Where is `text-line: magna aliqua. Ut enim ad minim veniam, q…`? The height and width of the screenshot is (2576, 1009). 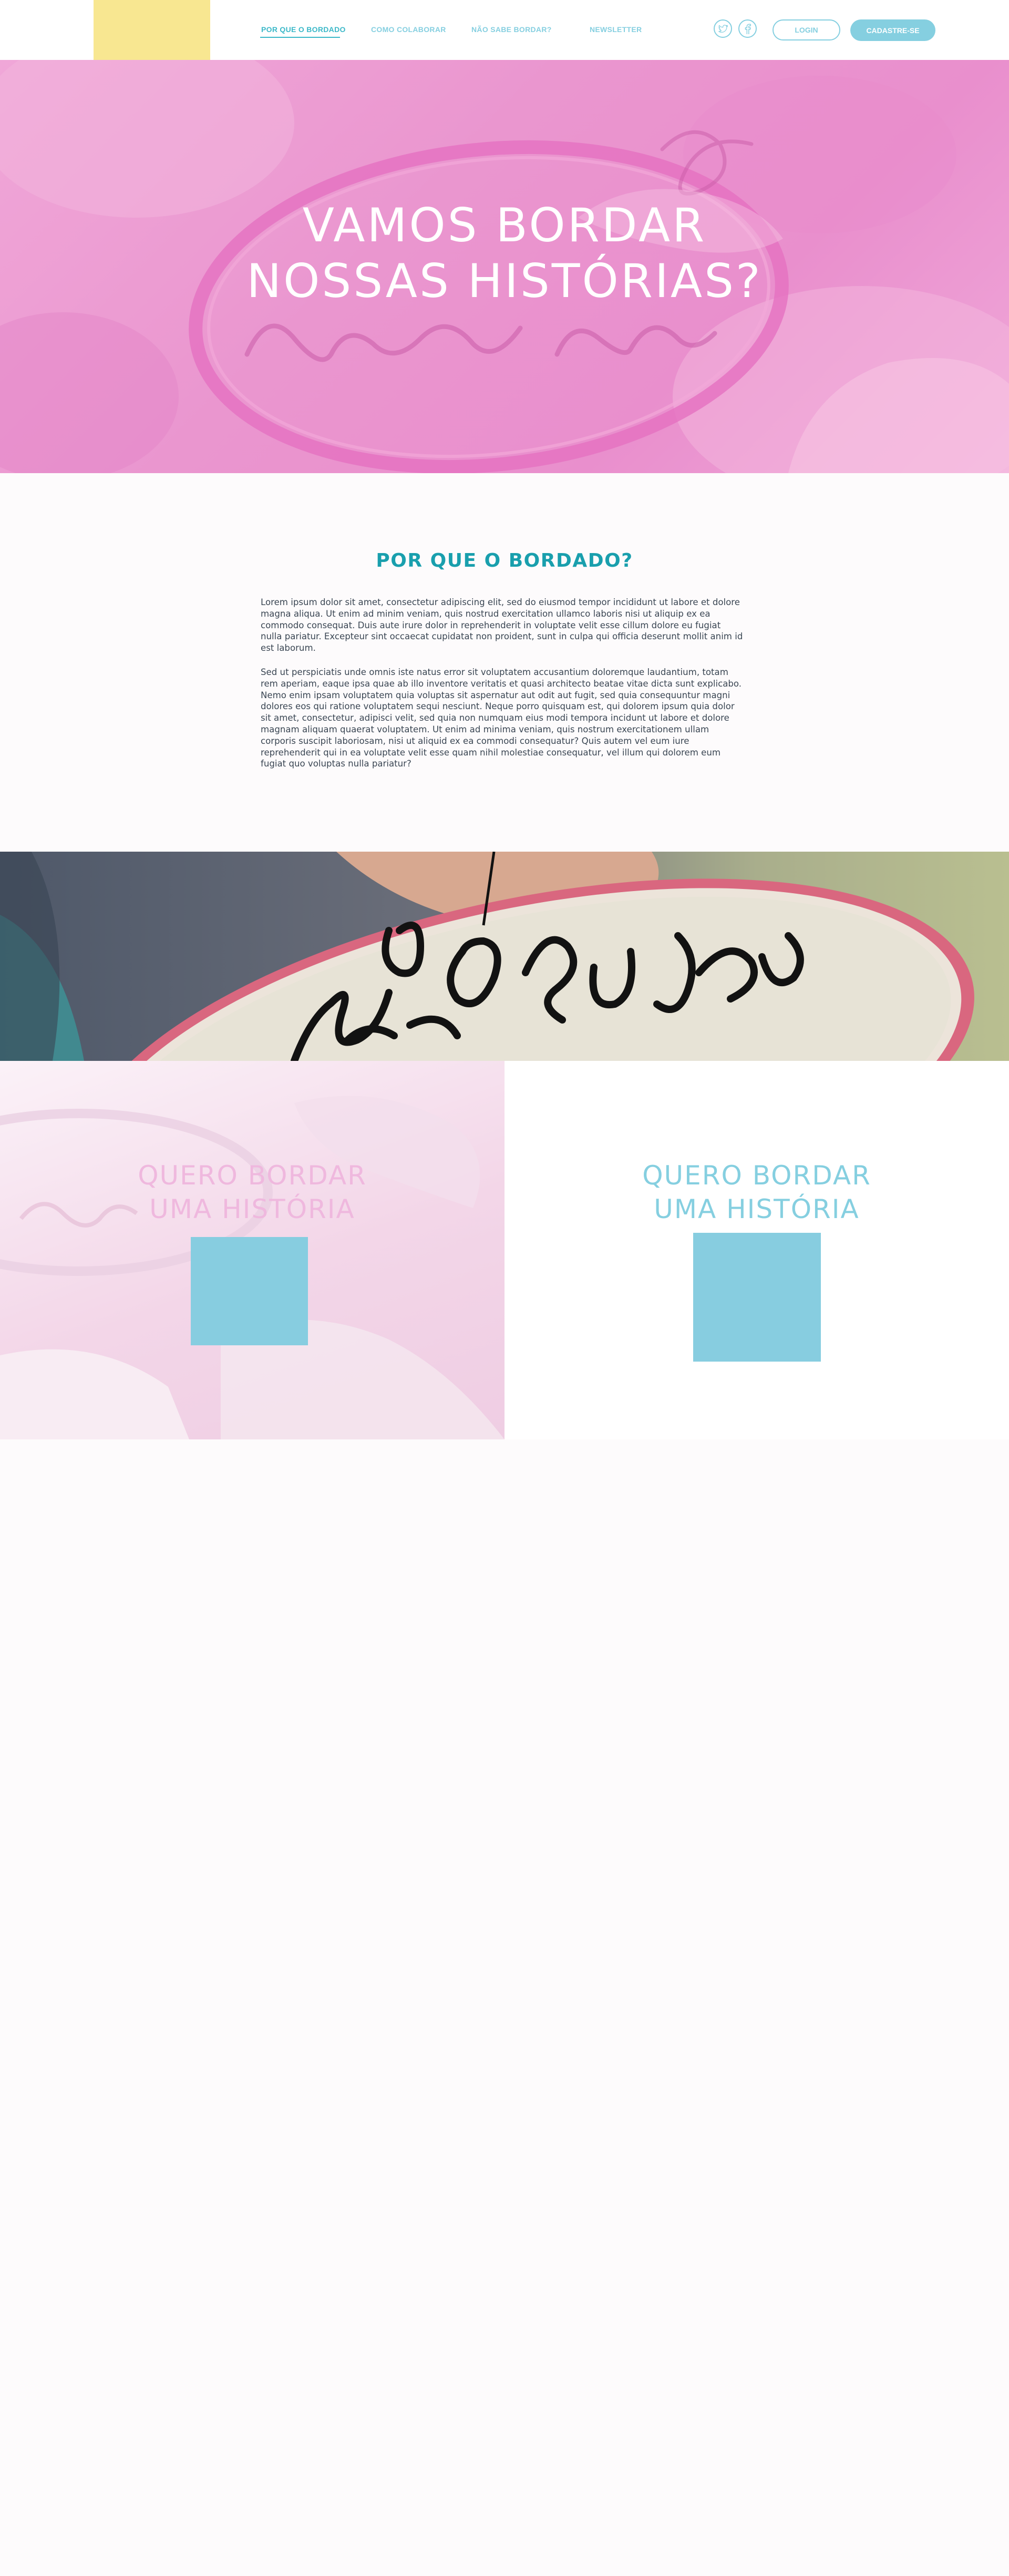
text-line: magna aliqua. Ut enim ad minim veniam, q… is located at coordinates (486, 613).